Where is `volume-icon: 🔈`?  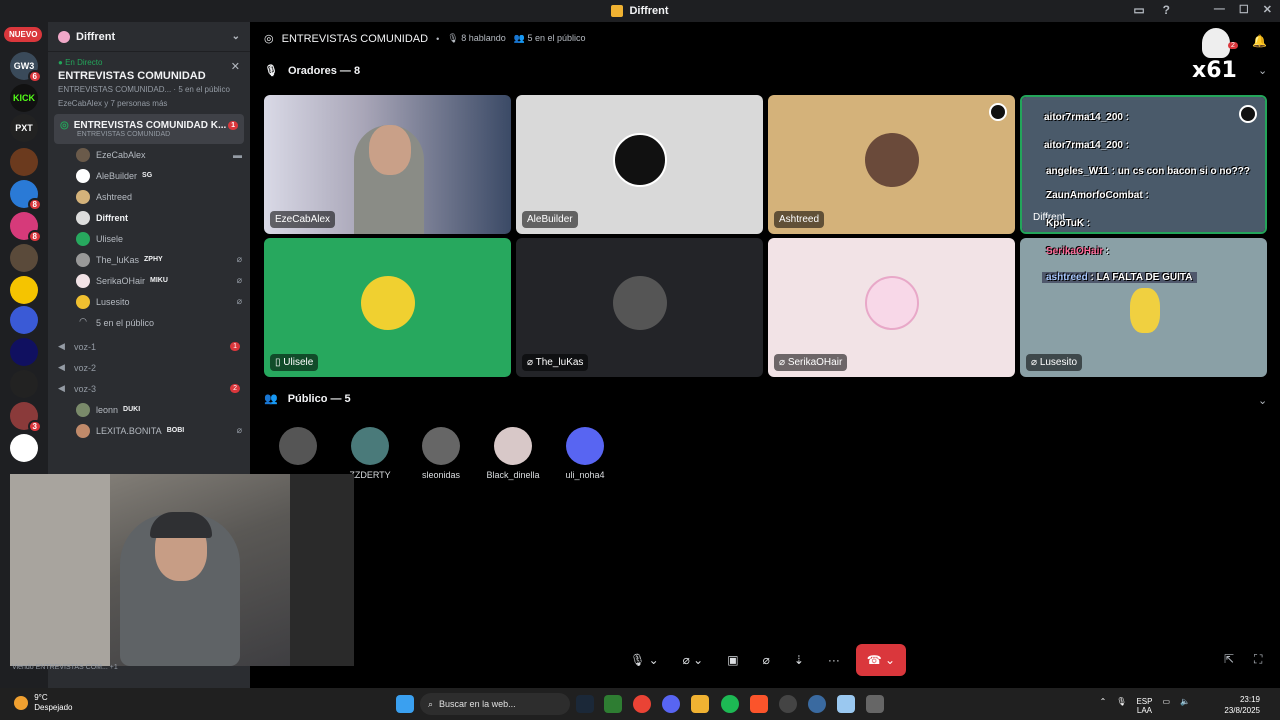 volume-icon: 🔈 is located at coordinates (1185, 706).